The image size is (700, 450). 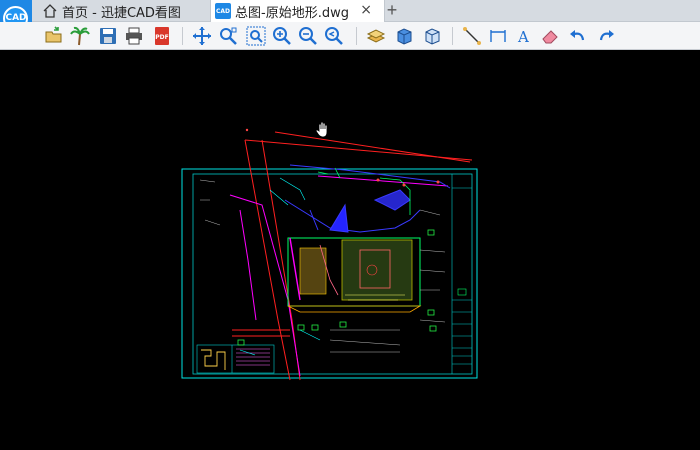 I want to click on tab-home-label: 首页 - 迅捷CAD看图, so click(x=121, y=13).